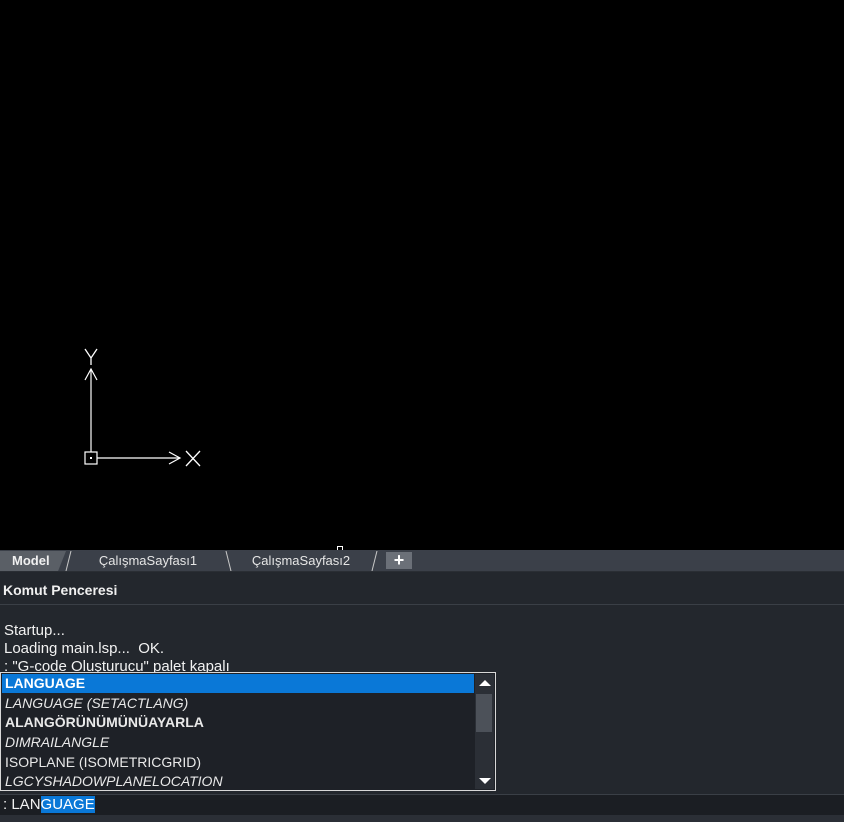 This screenshot has height=822, width=844. I want to click on autocomplete-item: LANGUAGE, so click(238, 683).